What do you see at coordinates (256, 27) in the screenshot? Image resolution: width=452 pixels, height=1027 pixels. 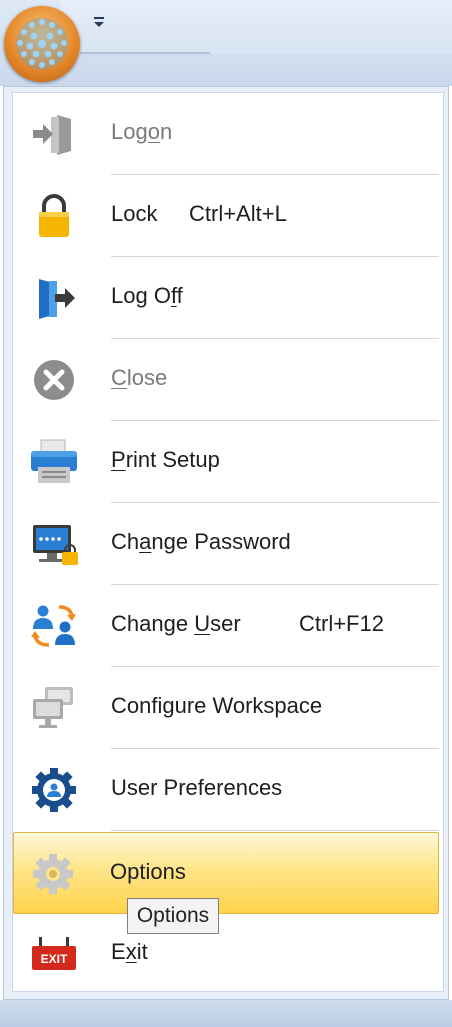 I see `quick-access-toolbar` at bounding box center [256, 27].